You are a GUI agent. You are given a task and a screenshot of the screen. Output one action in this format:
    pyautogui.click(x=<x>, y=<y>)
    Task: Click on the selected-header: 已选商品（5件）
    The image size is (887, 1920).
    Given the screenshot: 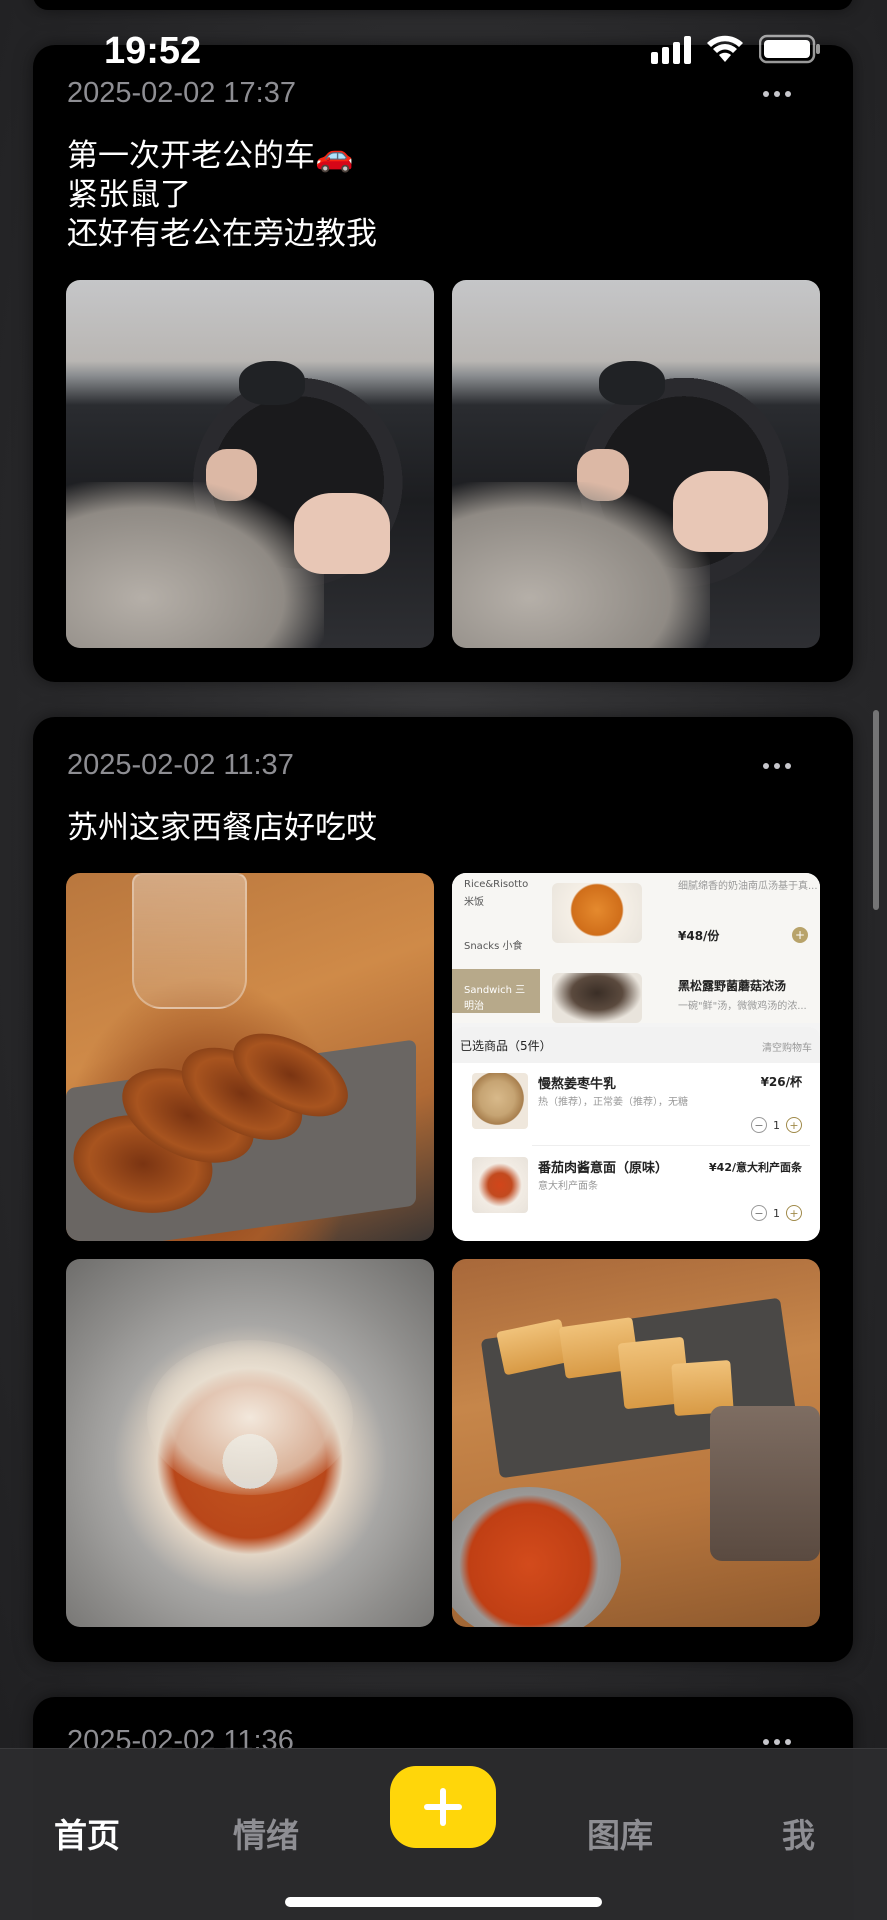 What is the action you would take?
    pyautogui.click(x=506, y=1046)
    